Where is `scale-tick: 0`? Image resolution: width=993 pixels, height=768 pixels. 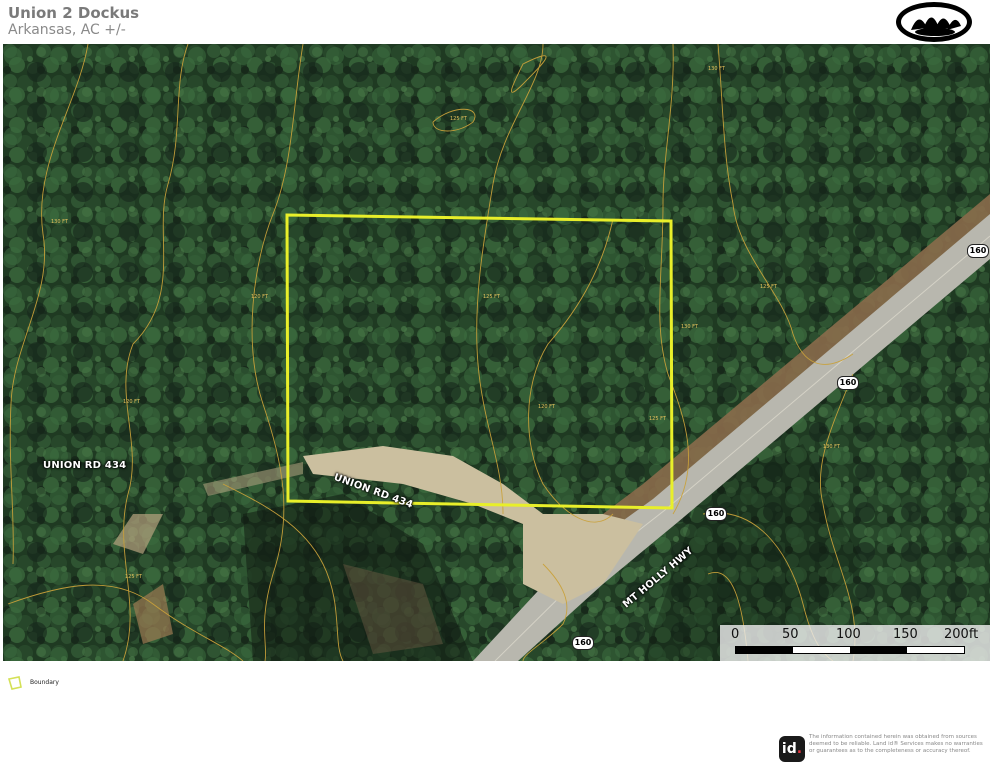
scale-tick: 0 is located at coordinates (735, 634).